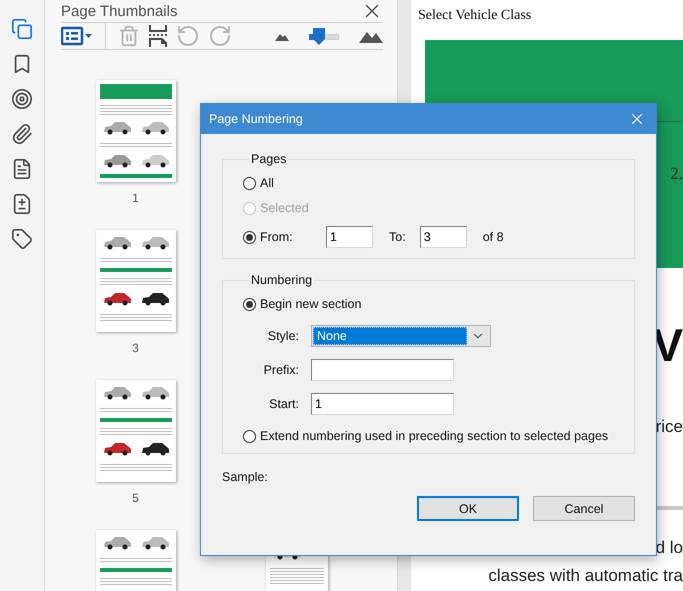  Describe the element at coordinates (282, 280) in the screenshot. I see `group-label: Numbering` at that location.